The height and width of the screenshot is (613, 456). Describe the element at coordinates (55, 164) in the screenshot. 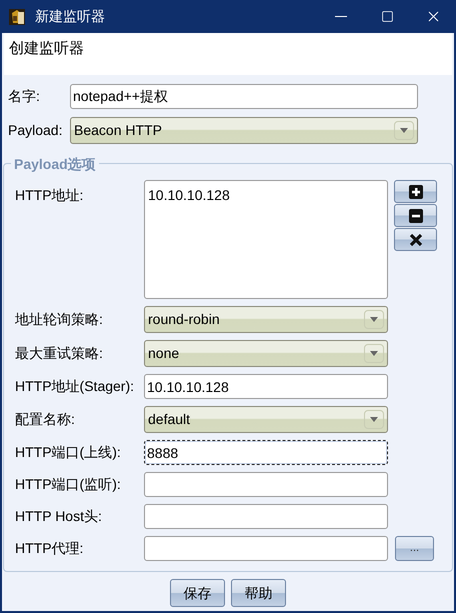

I see `group-title: Payload选项` at that location.